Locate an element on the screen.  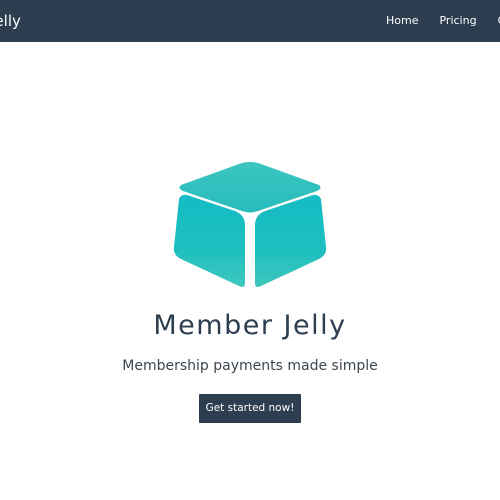
nav-link-home: Home is located at coordinates (402, 21).